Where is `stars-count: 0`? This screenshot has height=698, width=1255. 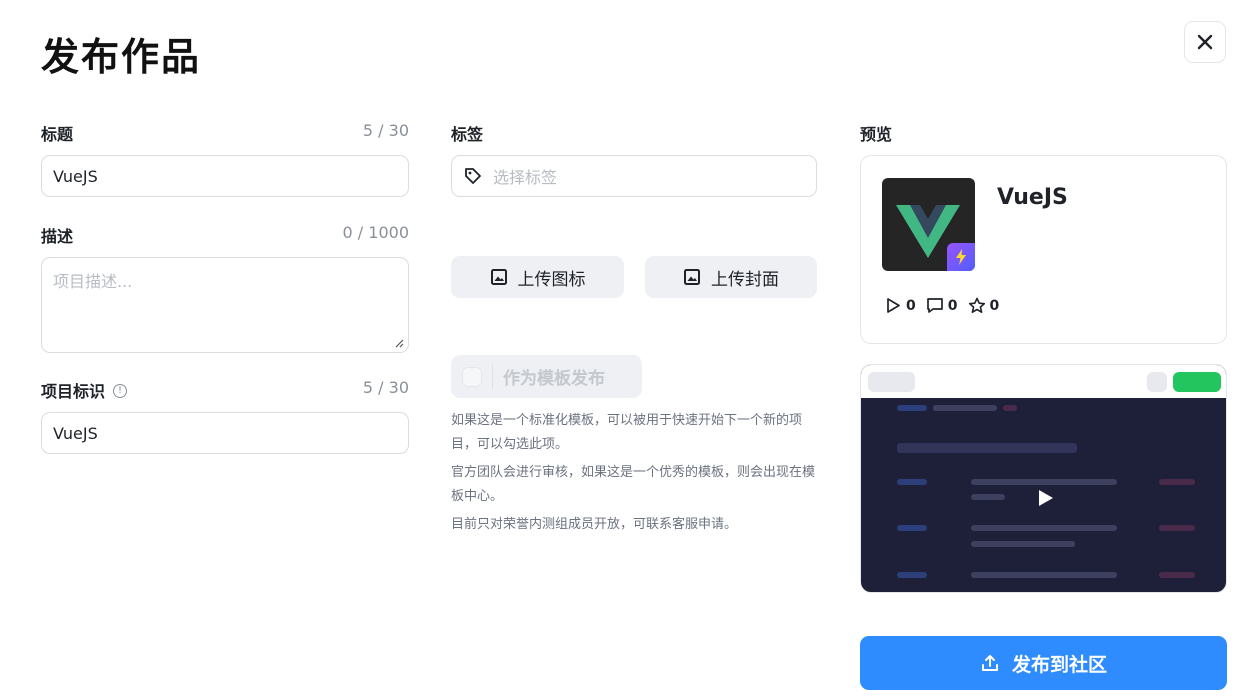
stars-count: 0 is located at coordinates (994, 305).